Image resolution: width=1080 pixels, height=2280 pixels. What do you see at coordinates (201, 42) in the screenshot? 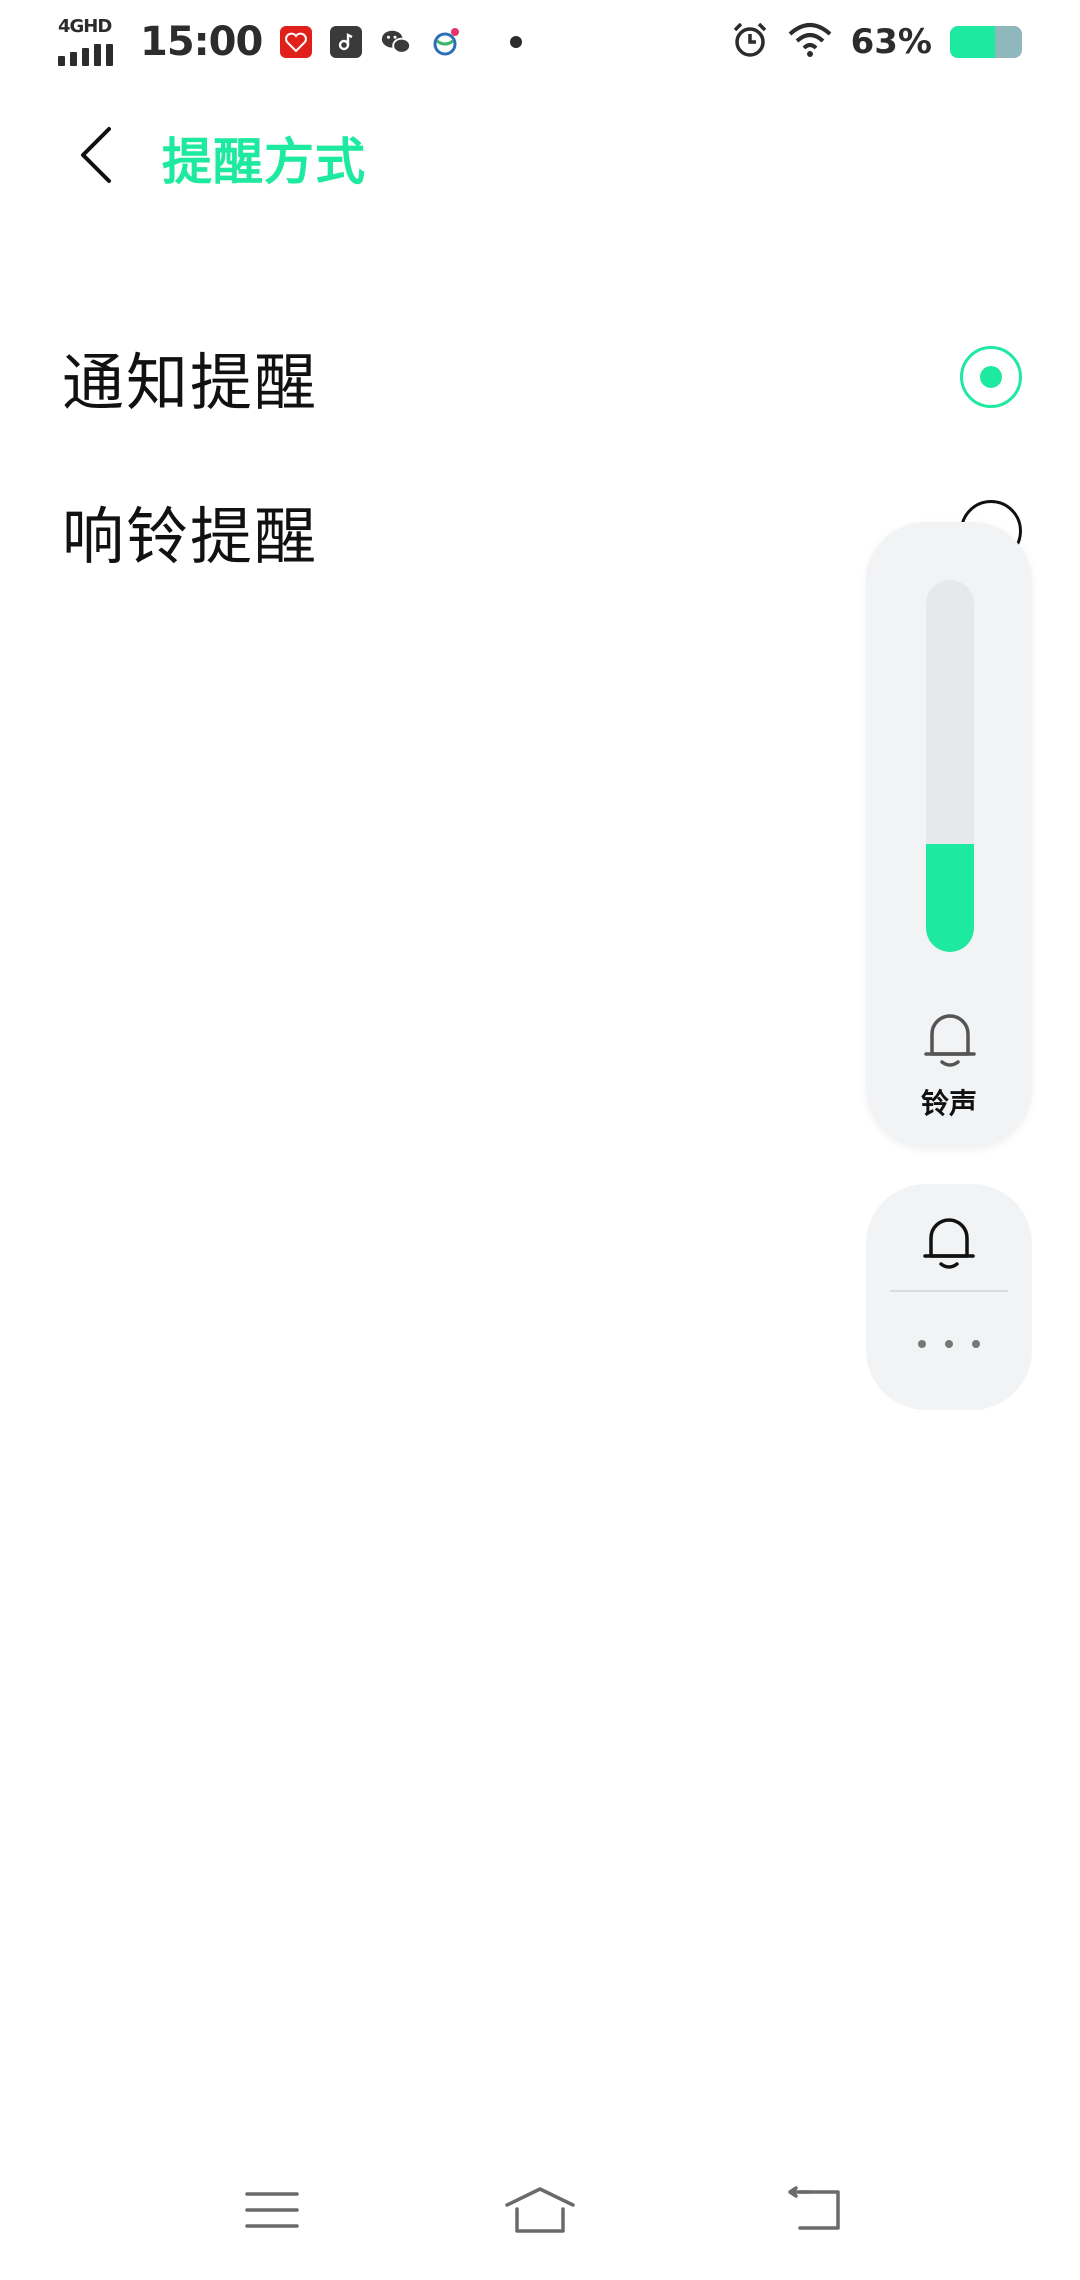
I see `status-time: 15:00` at bounding box center [201, 42].